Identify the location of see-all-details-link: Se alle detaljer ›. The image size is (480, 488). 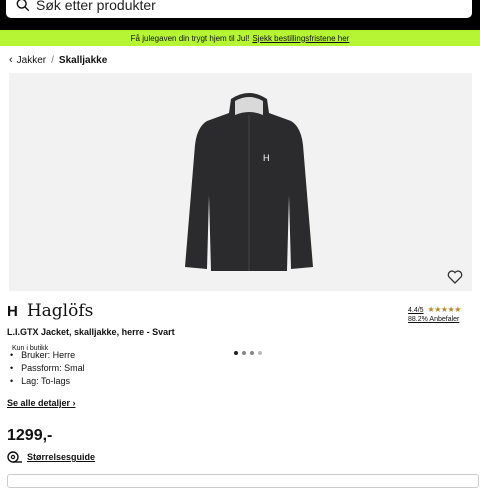
(41, 403).